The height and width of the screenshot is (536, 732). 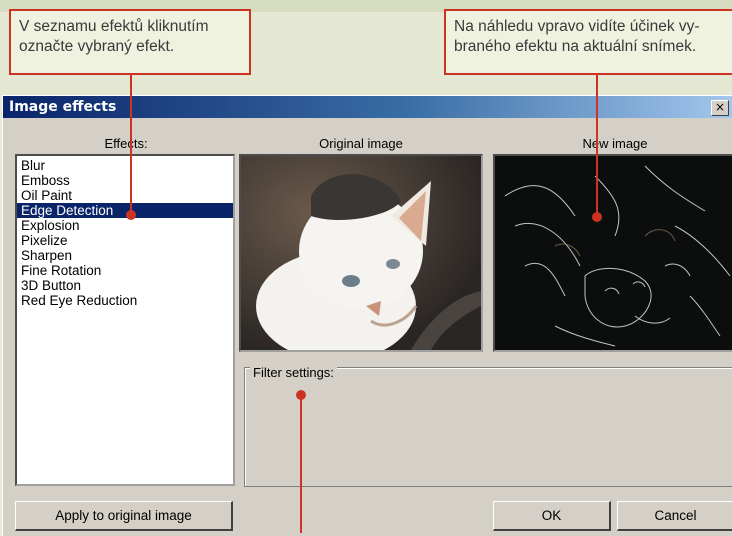 What do you see at coordinates (301, 464) in the screenshot?
I see `filter-settings-pointer` at bounding box center [301, 464].